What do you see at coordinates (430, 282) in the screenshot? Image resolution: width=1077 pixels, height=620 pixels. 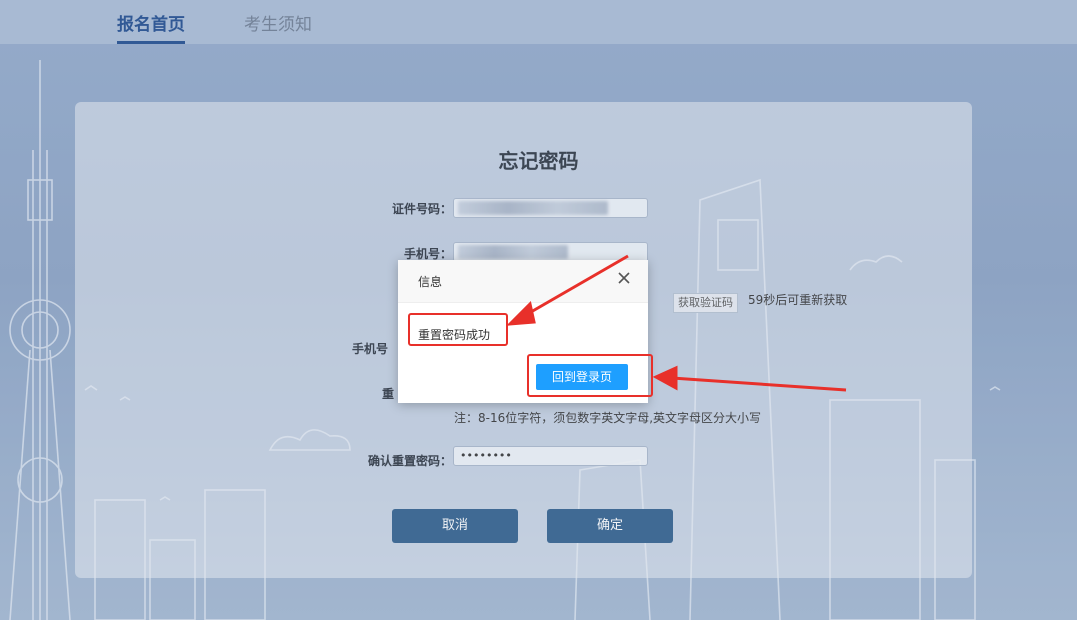 I see `dialog-title: 信息` at bounding box center [430, 282].